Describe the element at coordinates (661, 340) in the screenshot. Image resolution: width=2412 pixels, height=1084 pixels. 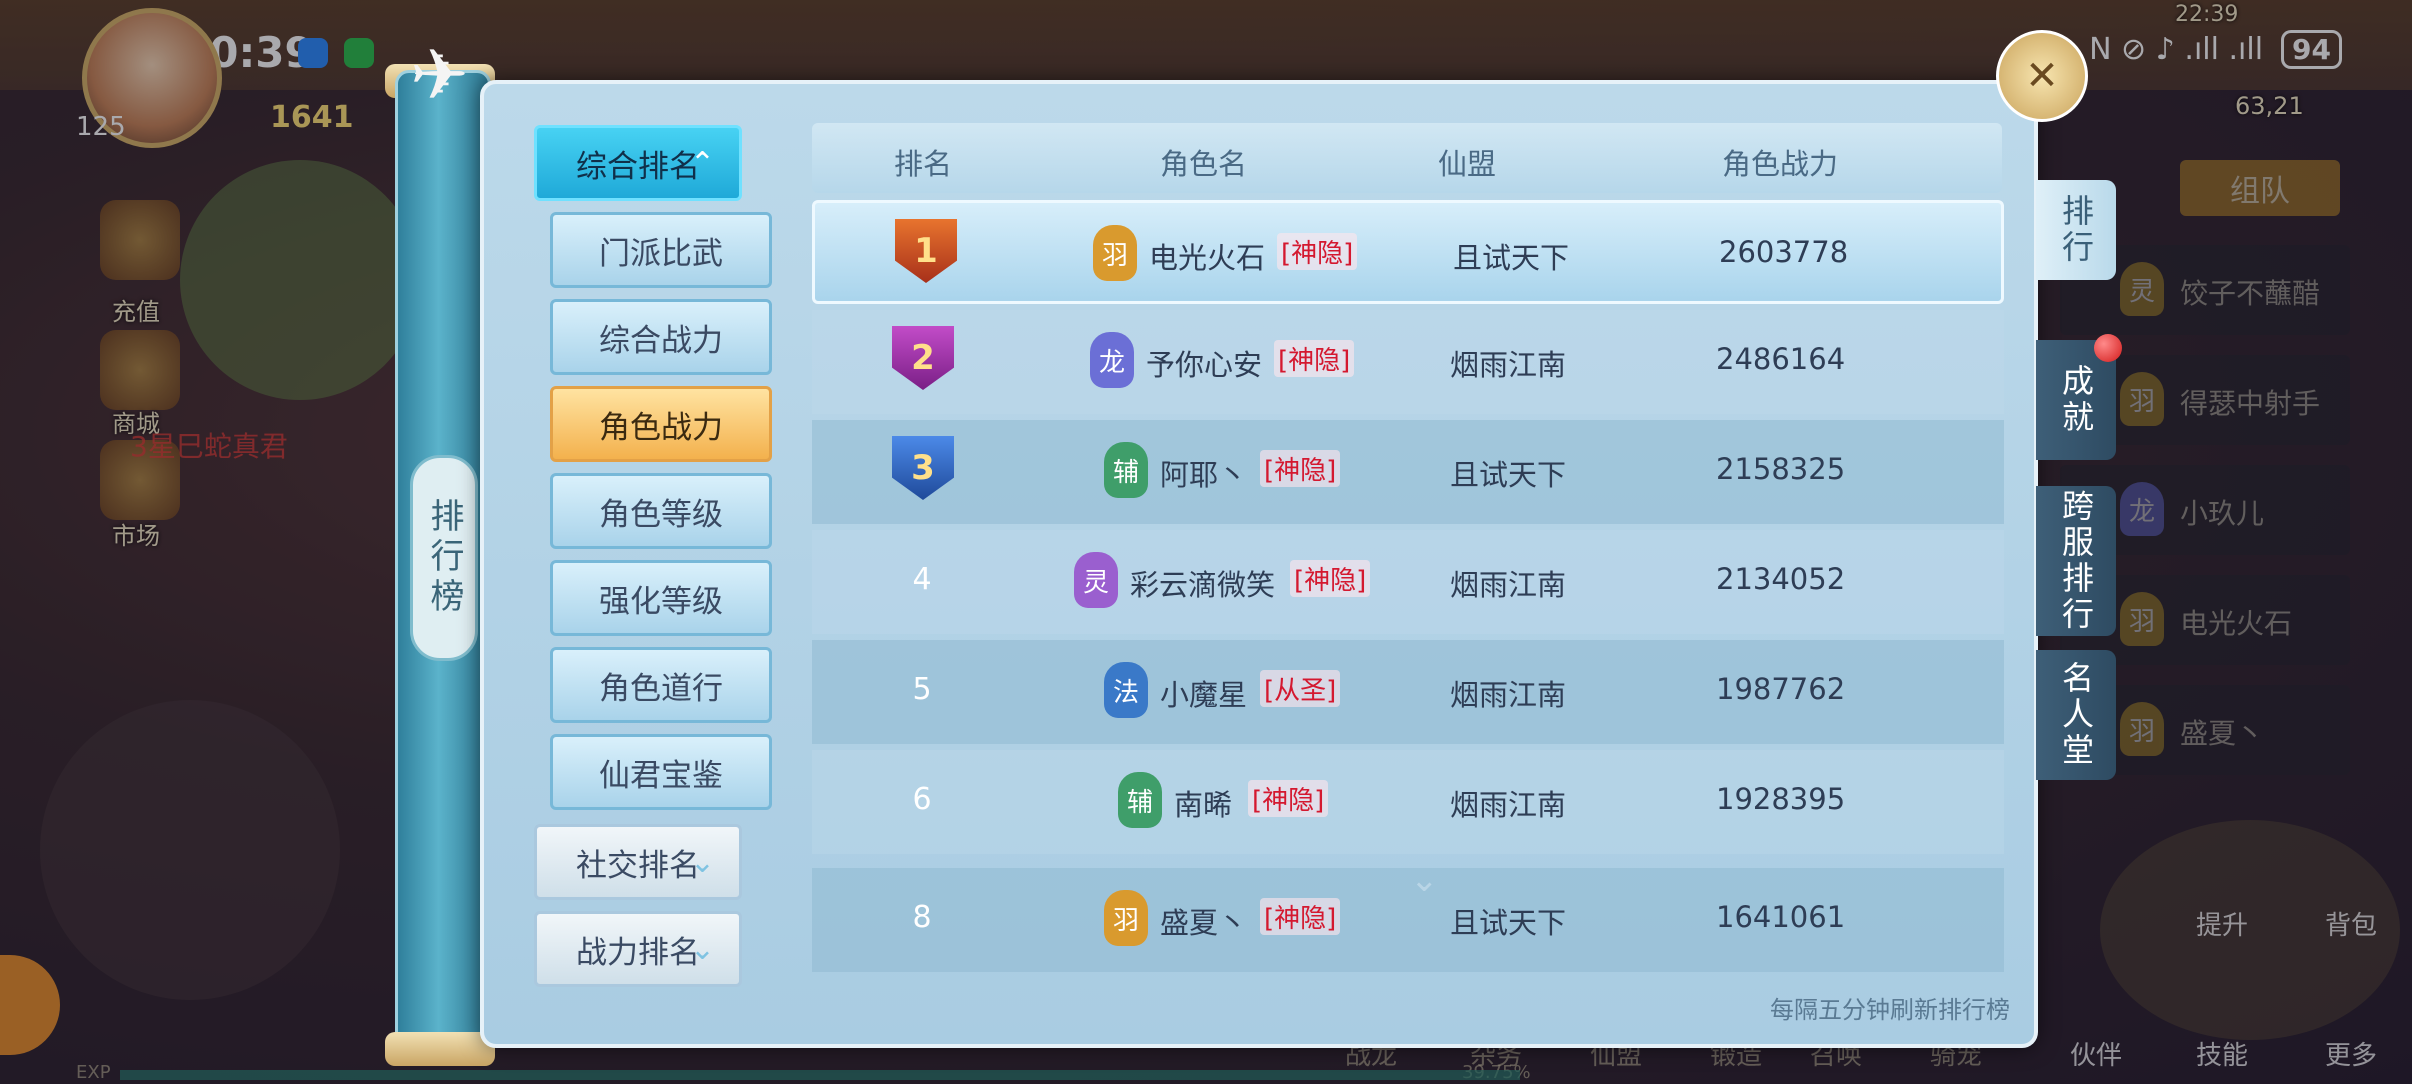
I see `sub-category-label: 综合战力` at that location.